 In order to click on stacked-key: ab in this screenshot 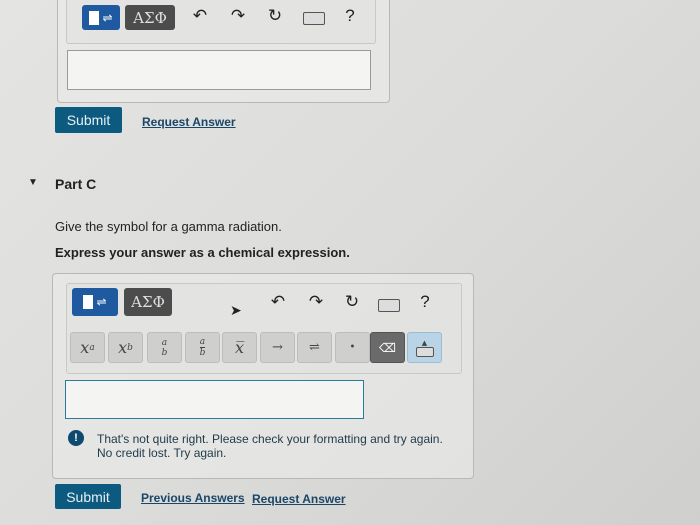, I will do `click(164, 347)`.